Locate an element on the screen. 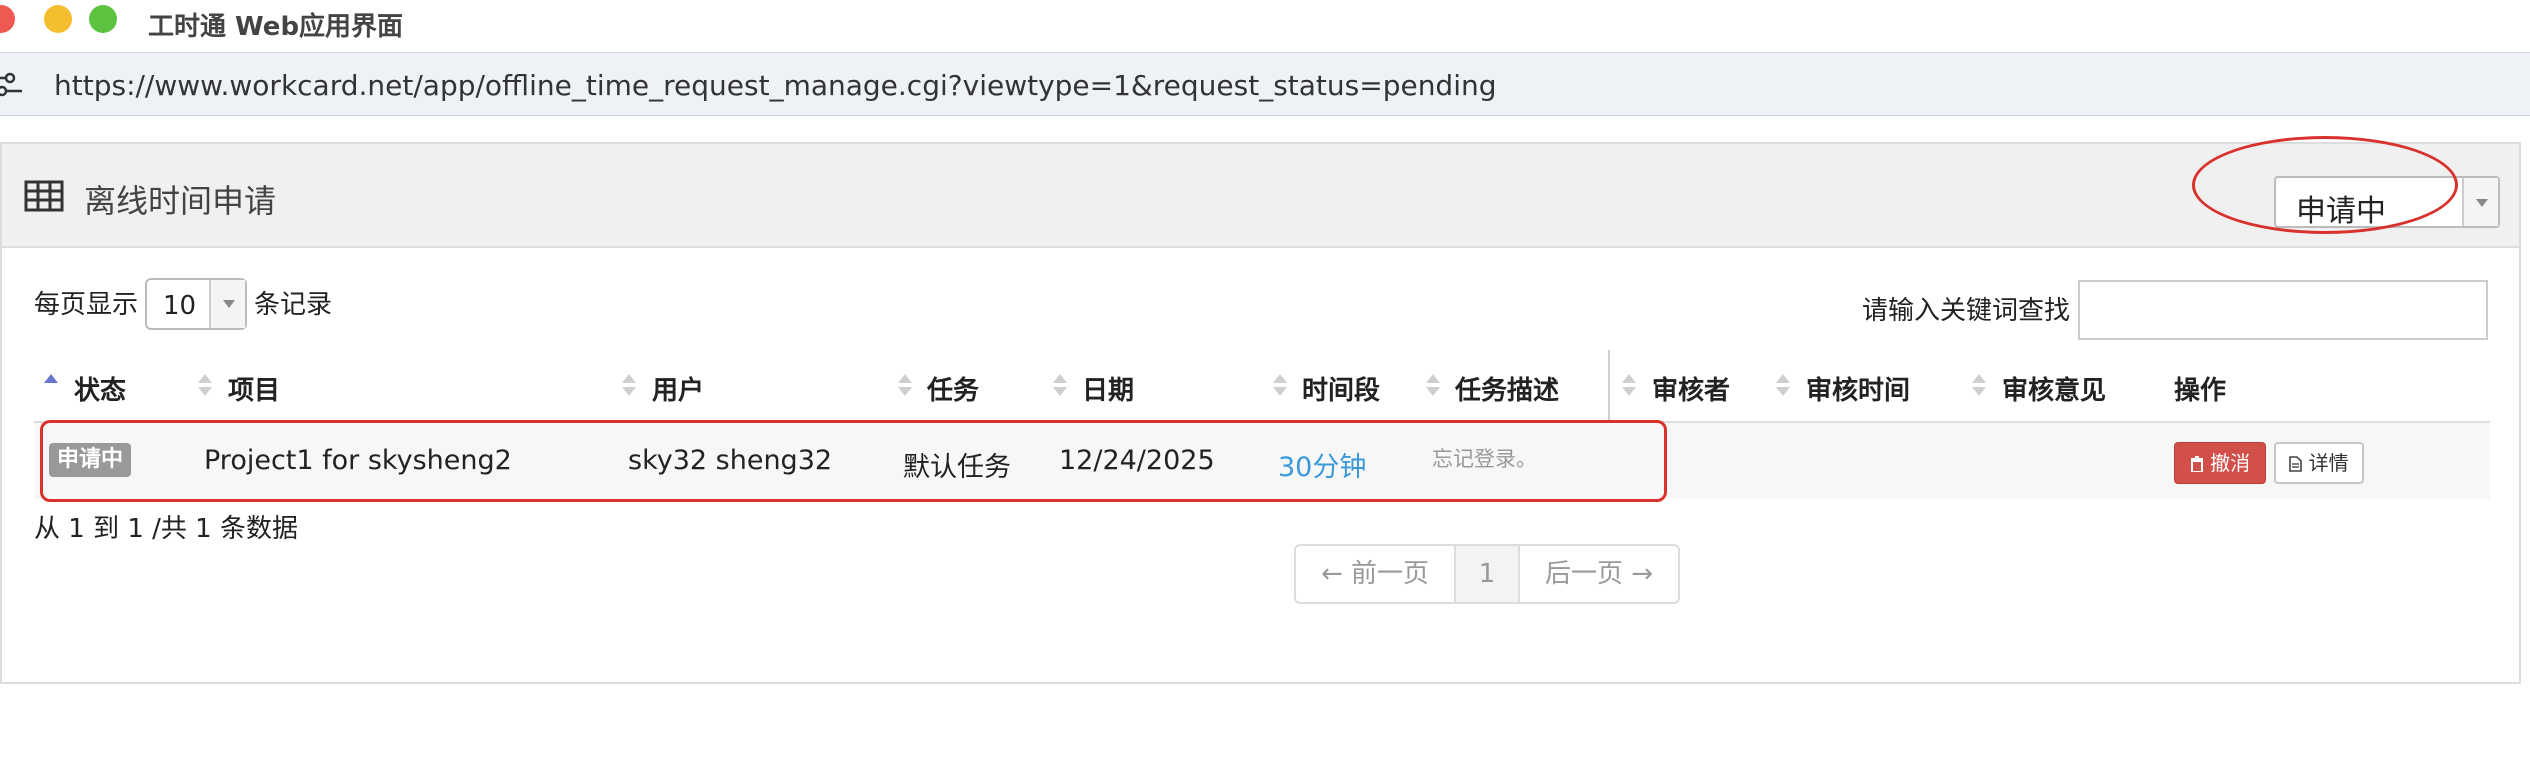  page-number-button: 1 is located at coordinates (1488, 574).